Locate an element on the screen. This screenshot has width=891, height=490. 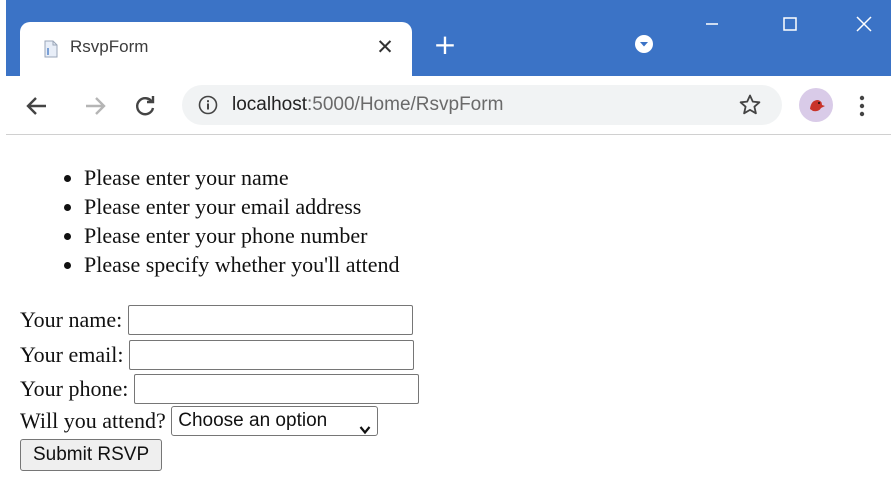
phone-field is located at coordinates (276, 389).